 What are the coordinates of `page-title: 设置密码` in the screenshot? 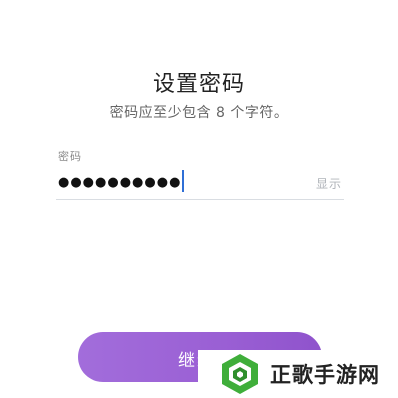 It's located at (198, 84).